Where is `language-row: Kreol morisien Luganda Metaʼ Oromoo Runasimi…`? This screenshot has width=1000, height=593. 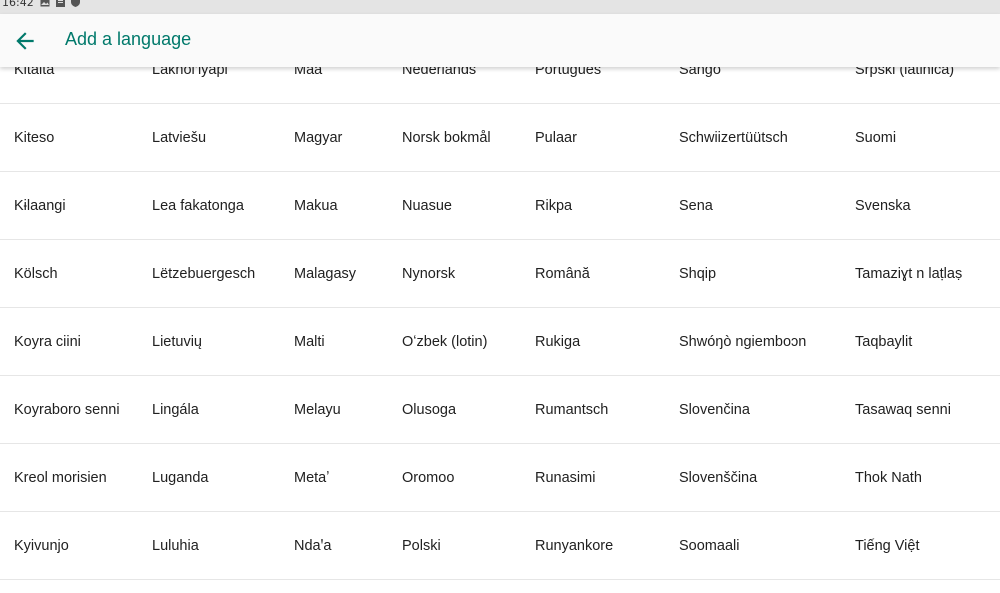 language-row: Kreol morisien Luganda Metaʼ Oromoo Runasimi… is located at coordinates (500, 478).